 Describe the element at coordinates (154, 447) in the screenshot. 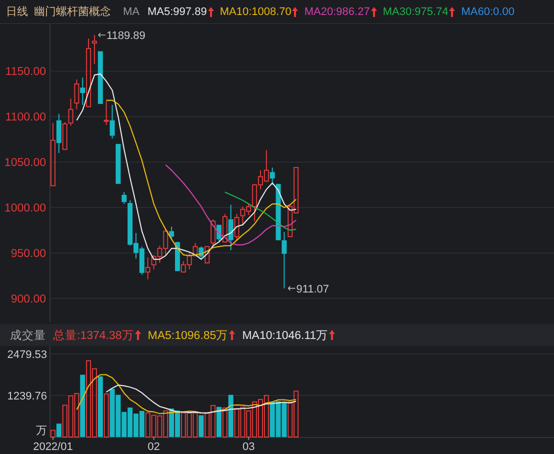

I see `axis-label: 02` at that location.